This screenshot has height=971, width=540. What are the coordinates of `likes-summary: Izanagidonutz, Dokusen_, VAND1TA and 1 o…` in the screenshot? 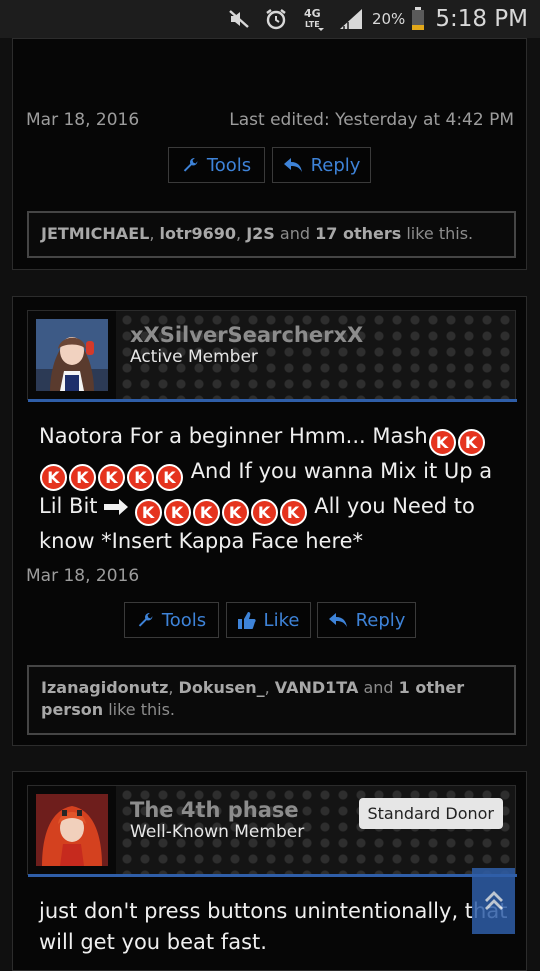 It's located at (271, 700).